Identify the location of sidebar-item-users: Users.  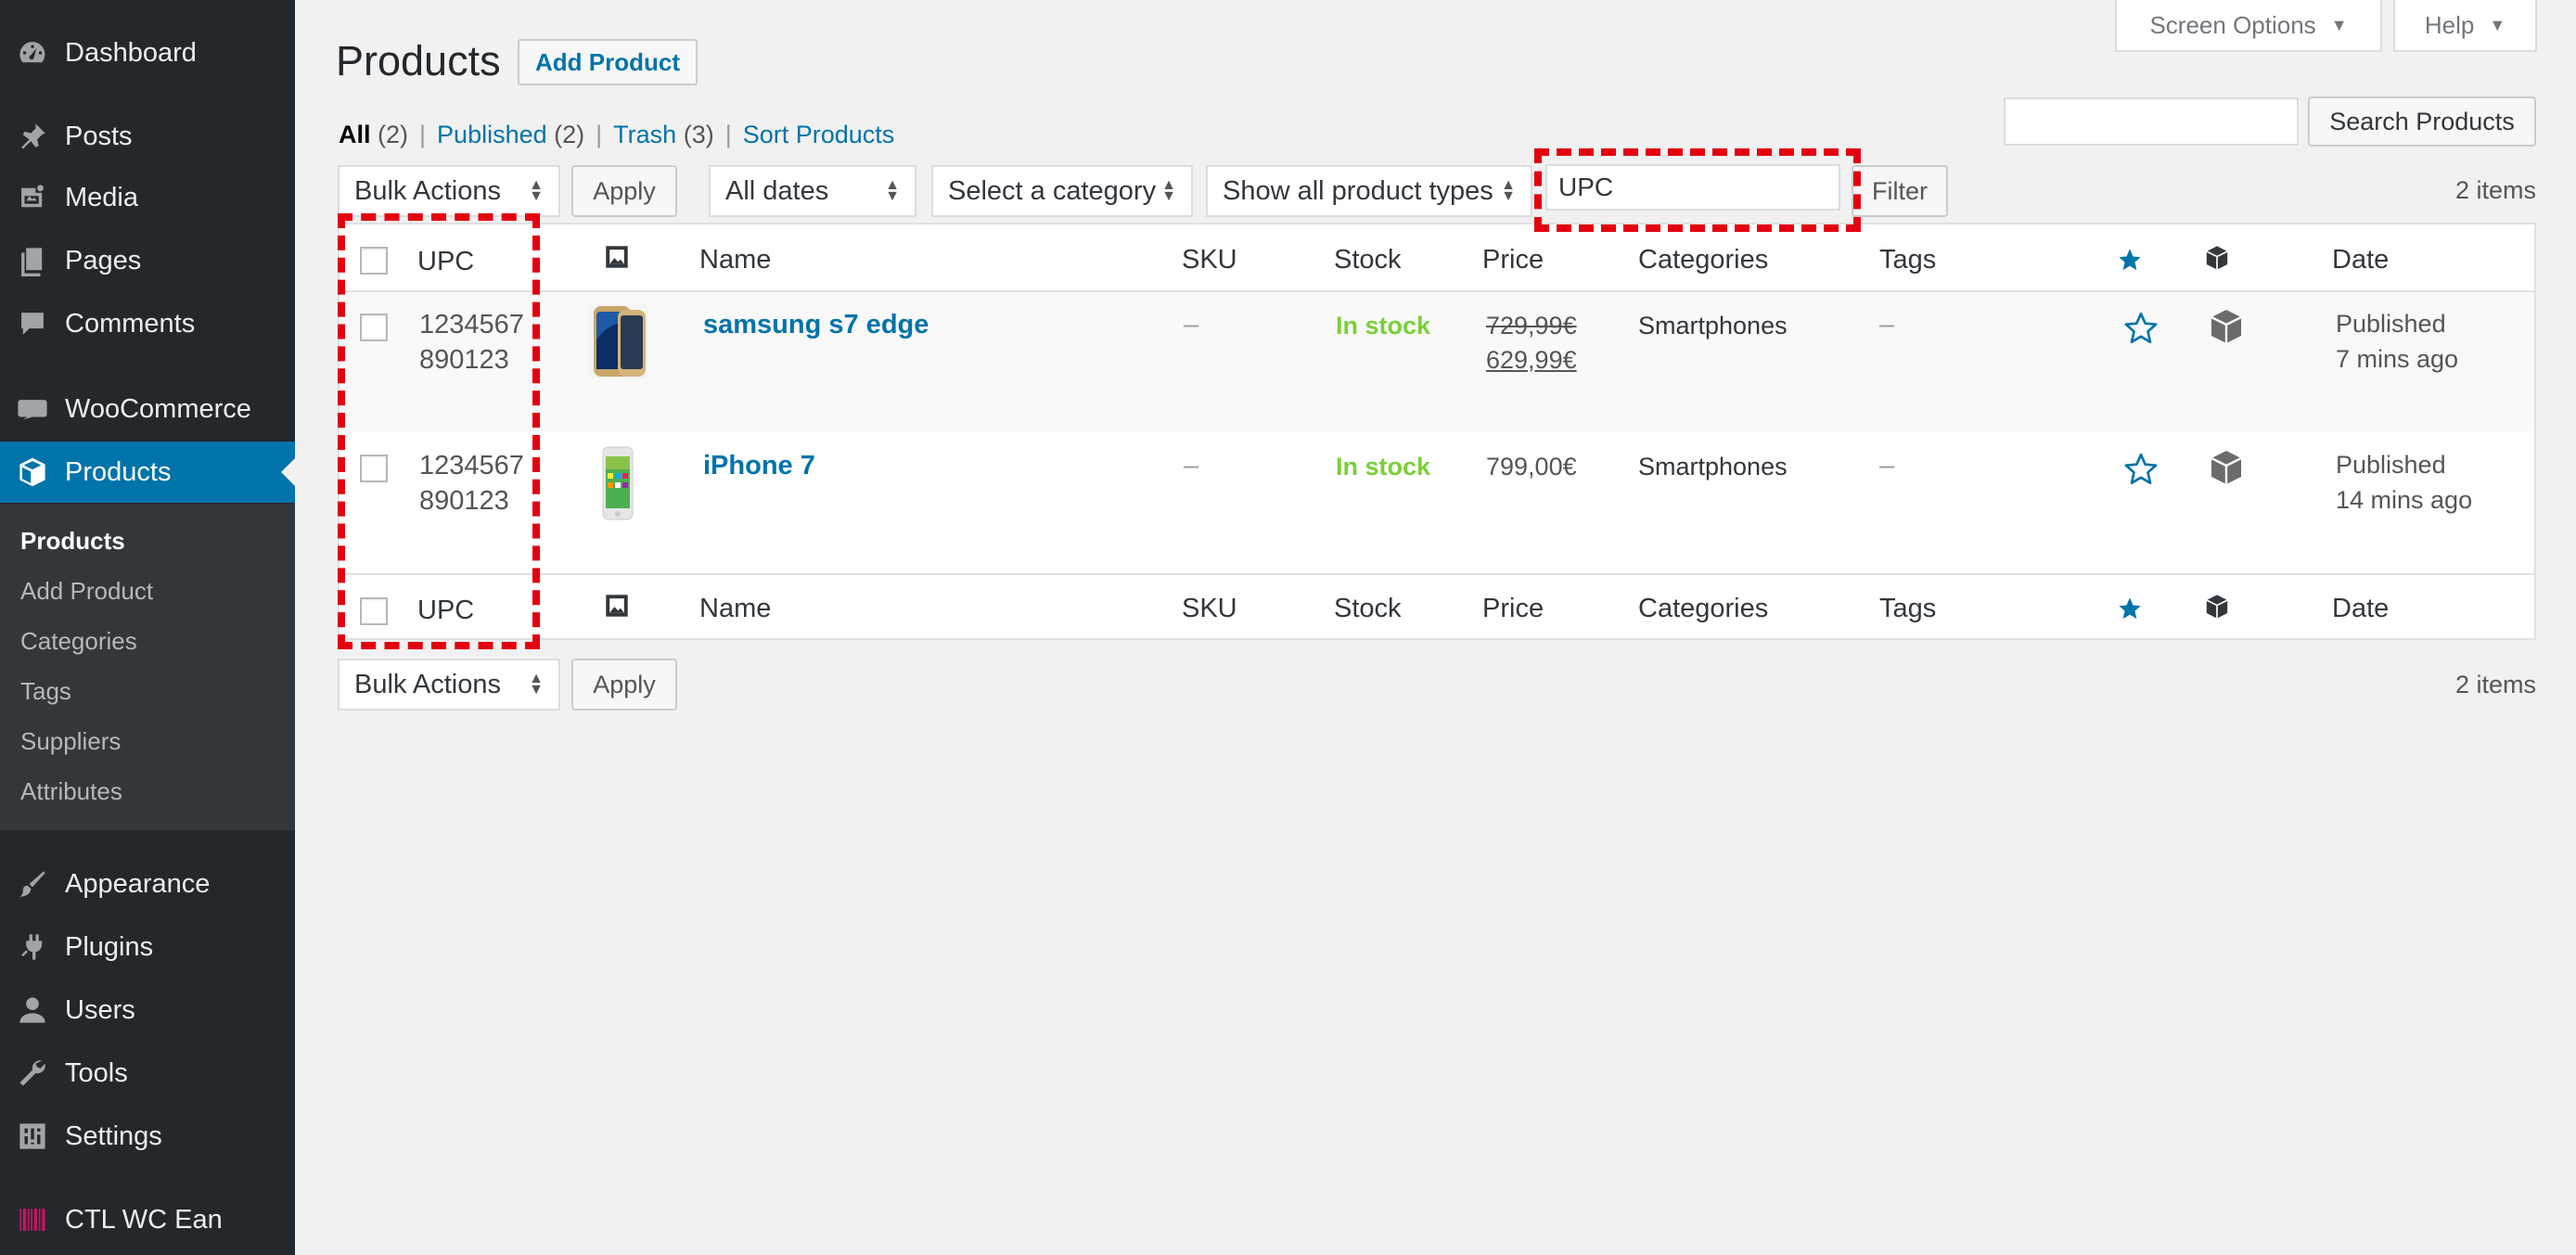
(147, 1011).